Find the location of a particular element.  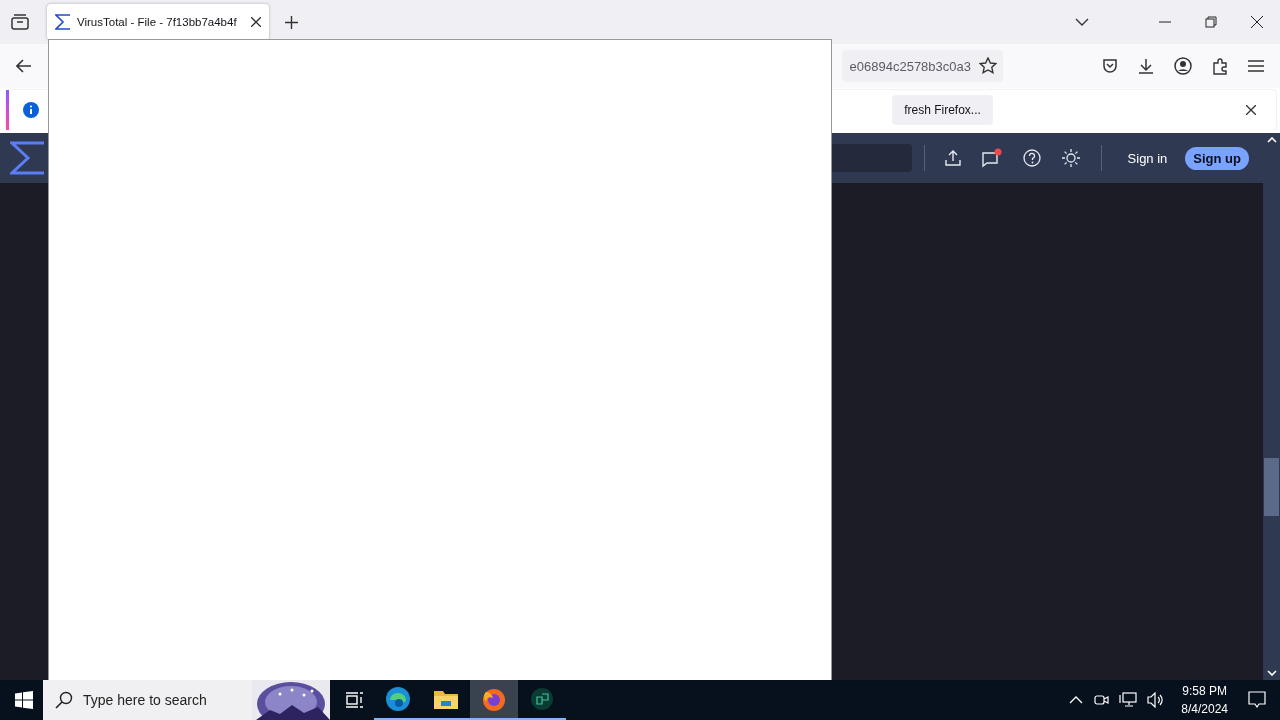

back-icon is located at coordinates (24, 66).